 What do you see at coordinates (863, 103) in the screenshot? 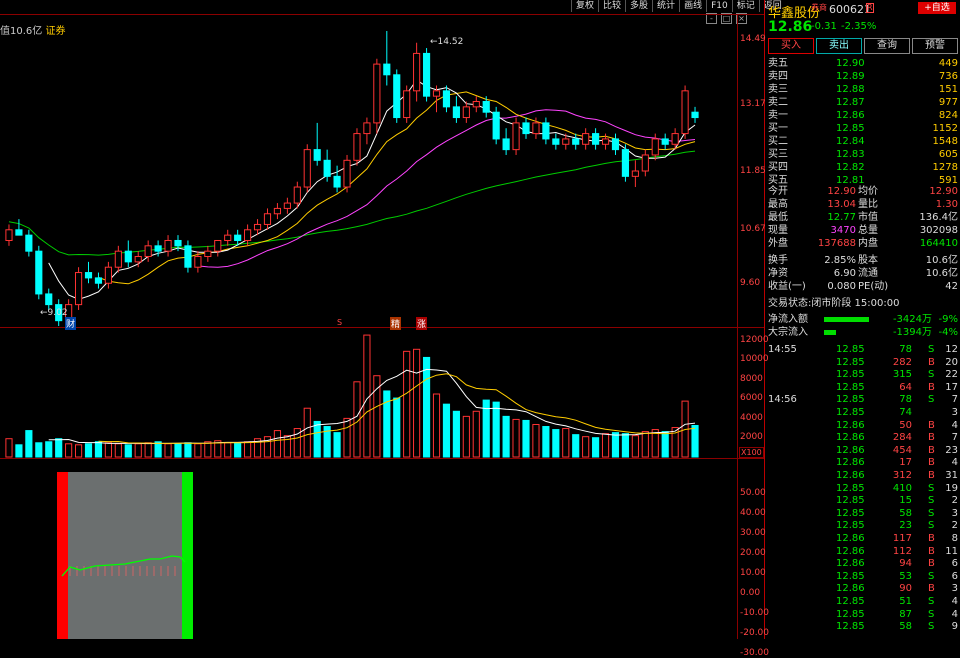
I see `ask-row: 卖二 12.87 977` at bounding box center [863, 103].